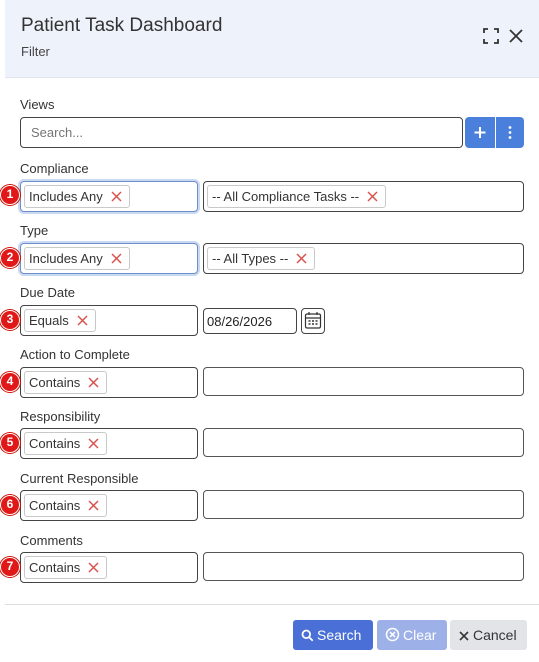 The width and height of the screenshot is (539, 662). I want to click on step-badge: 7, so click(10, 567).